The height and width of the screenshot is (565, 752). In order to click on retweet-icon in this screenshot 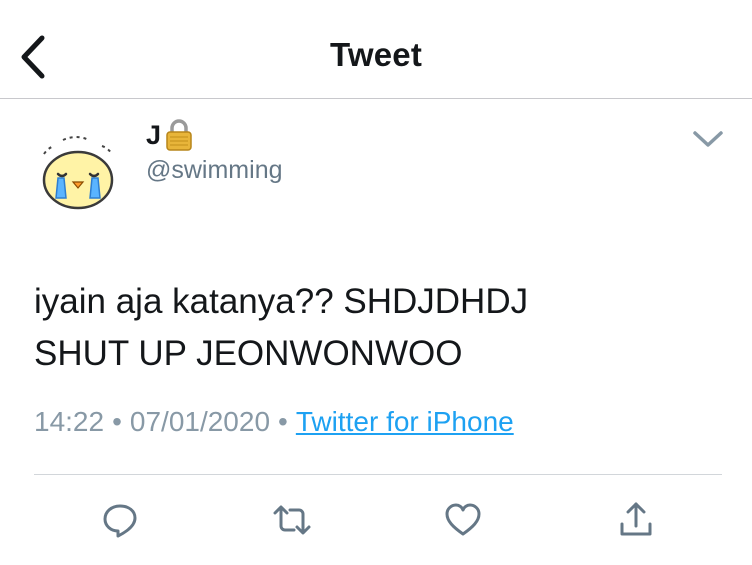, I will do `click(292, 520)`.